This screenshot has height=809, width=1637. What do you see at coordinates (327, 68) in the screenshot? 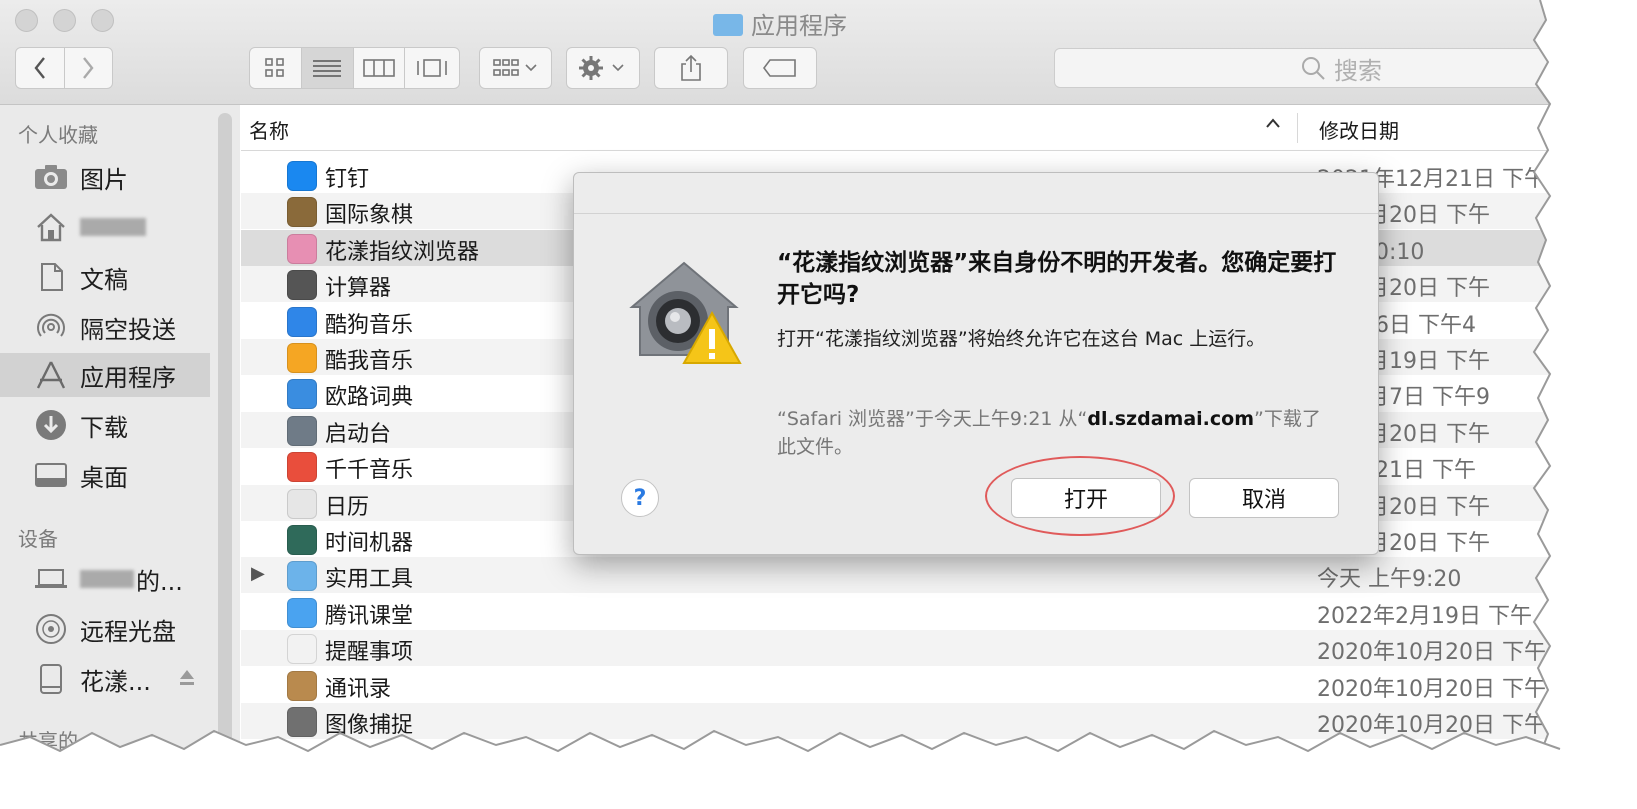
I see `list-view-button` at bounding box center [327, 68].